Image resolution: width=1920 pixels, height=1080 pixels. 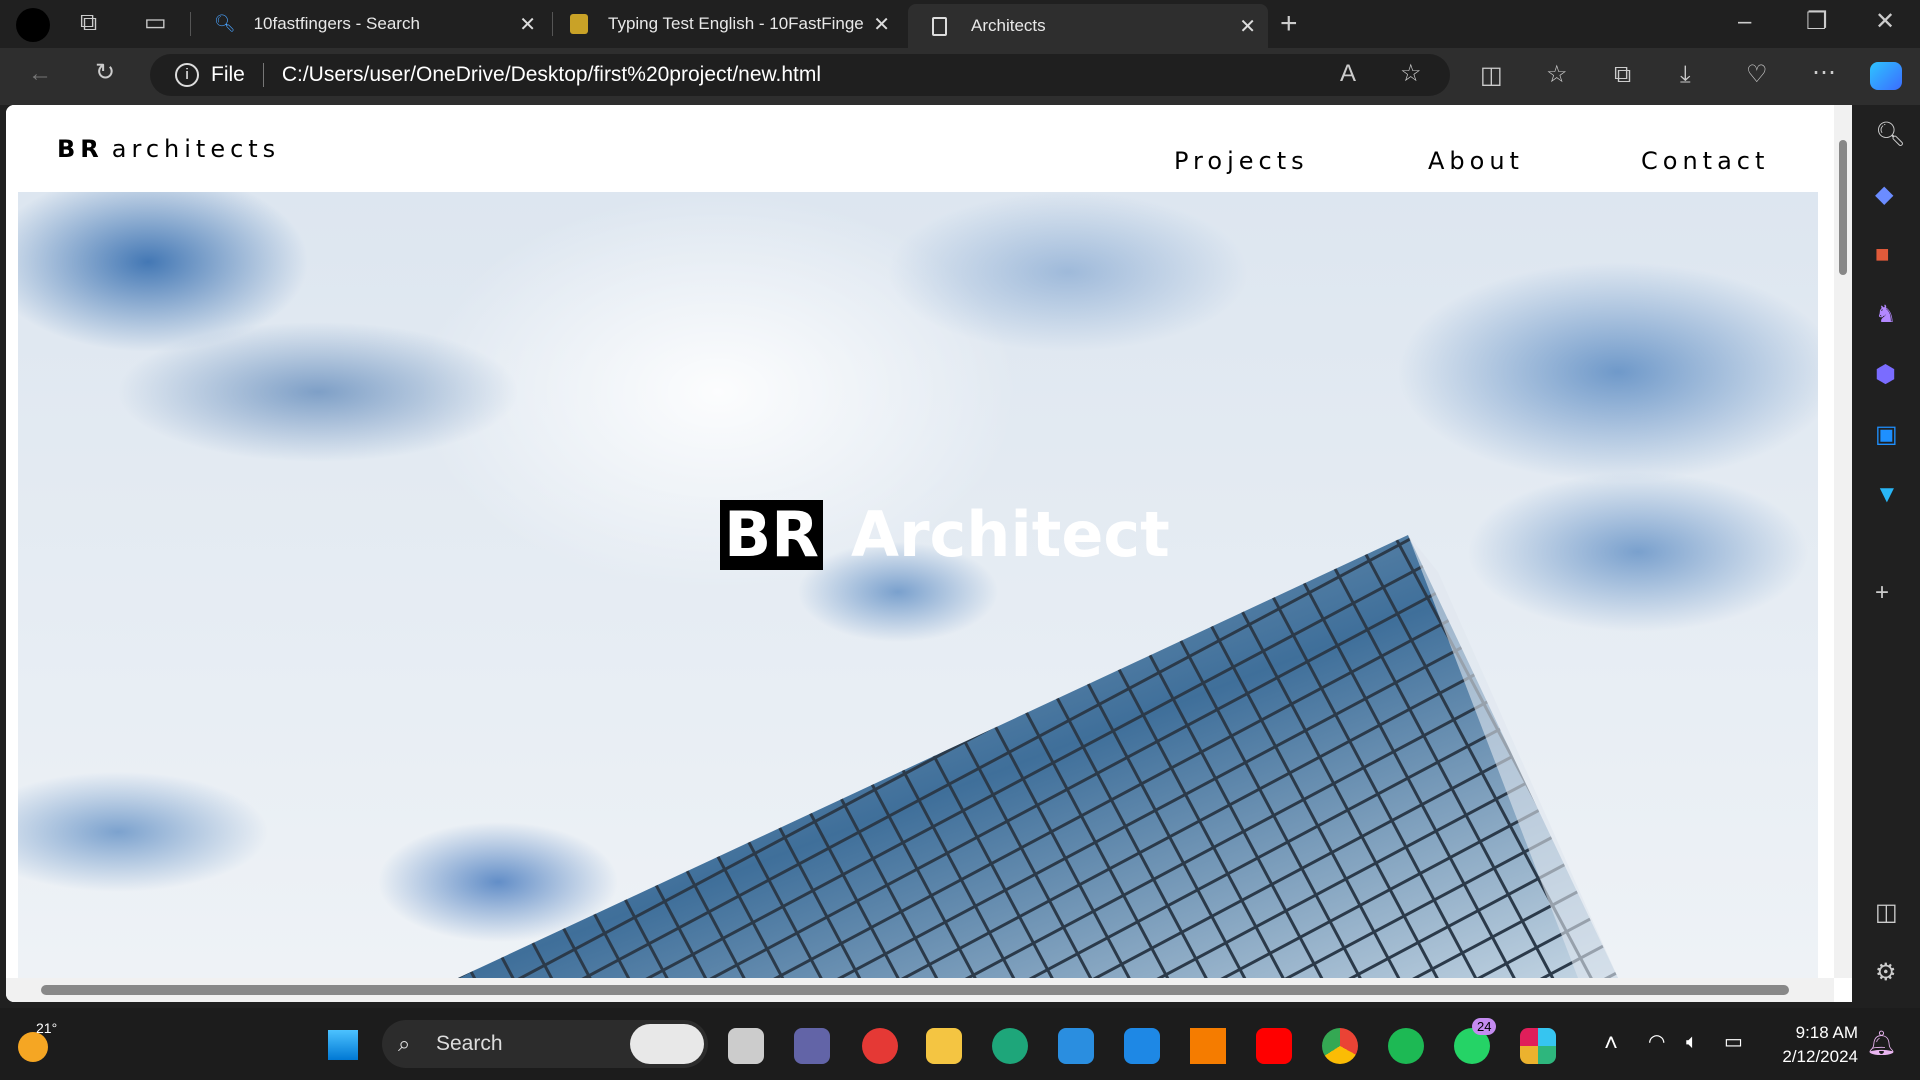 What do you see at coordinates (1491, 76) in the screenshot?
I see `split-screen-icon: ◫` at bounding box center [1491, 76].